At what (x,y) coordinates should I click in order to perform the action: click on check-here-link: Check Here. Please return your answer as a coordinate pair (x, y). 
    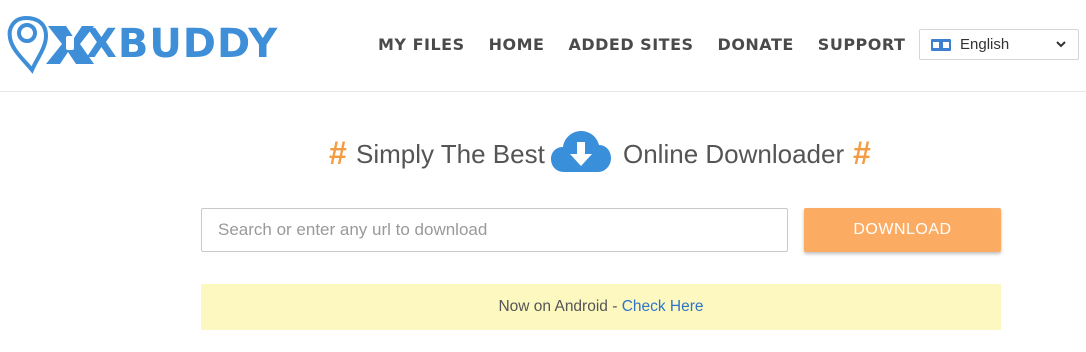
    Looking at the image, I should click on (663, 307).